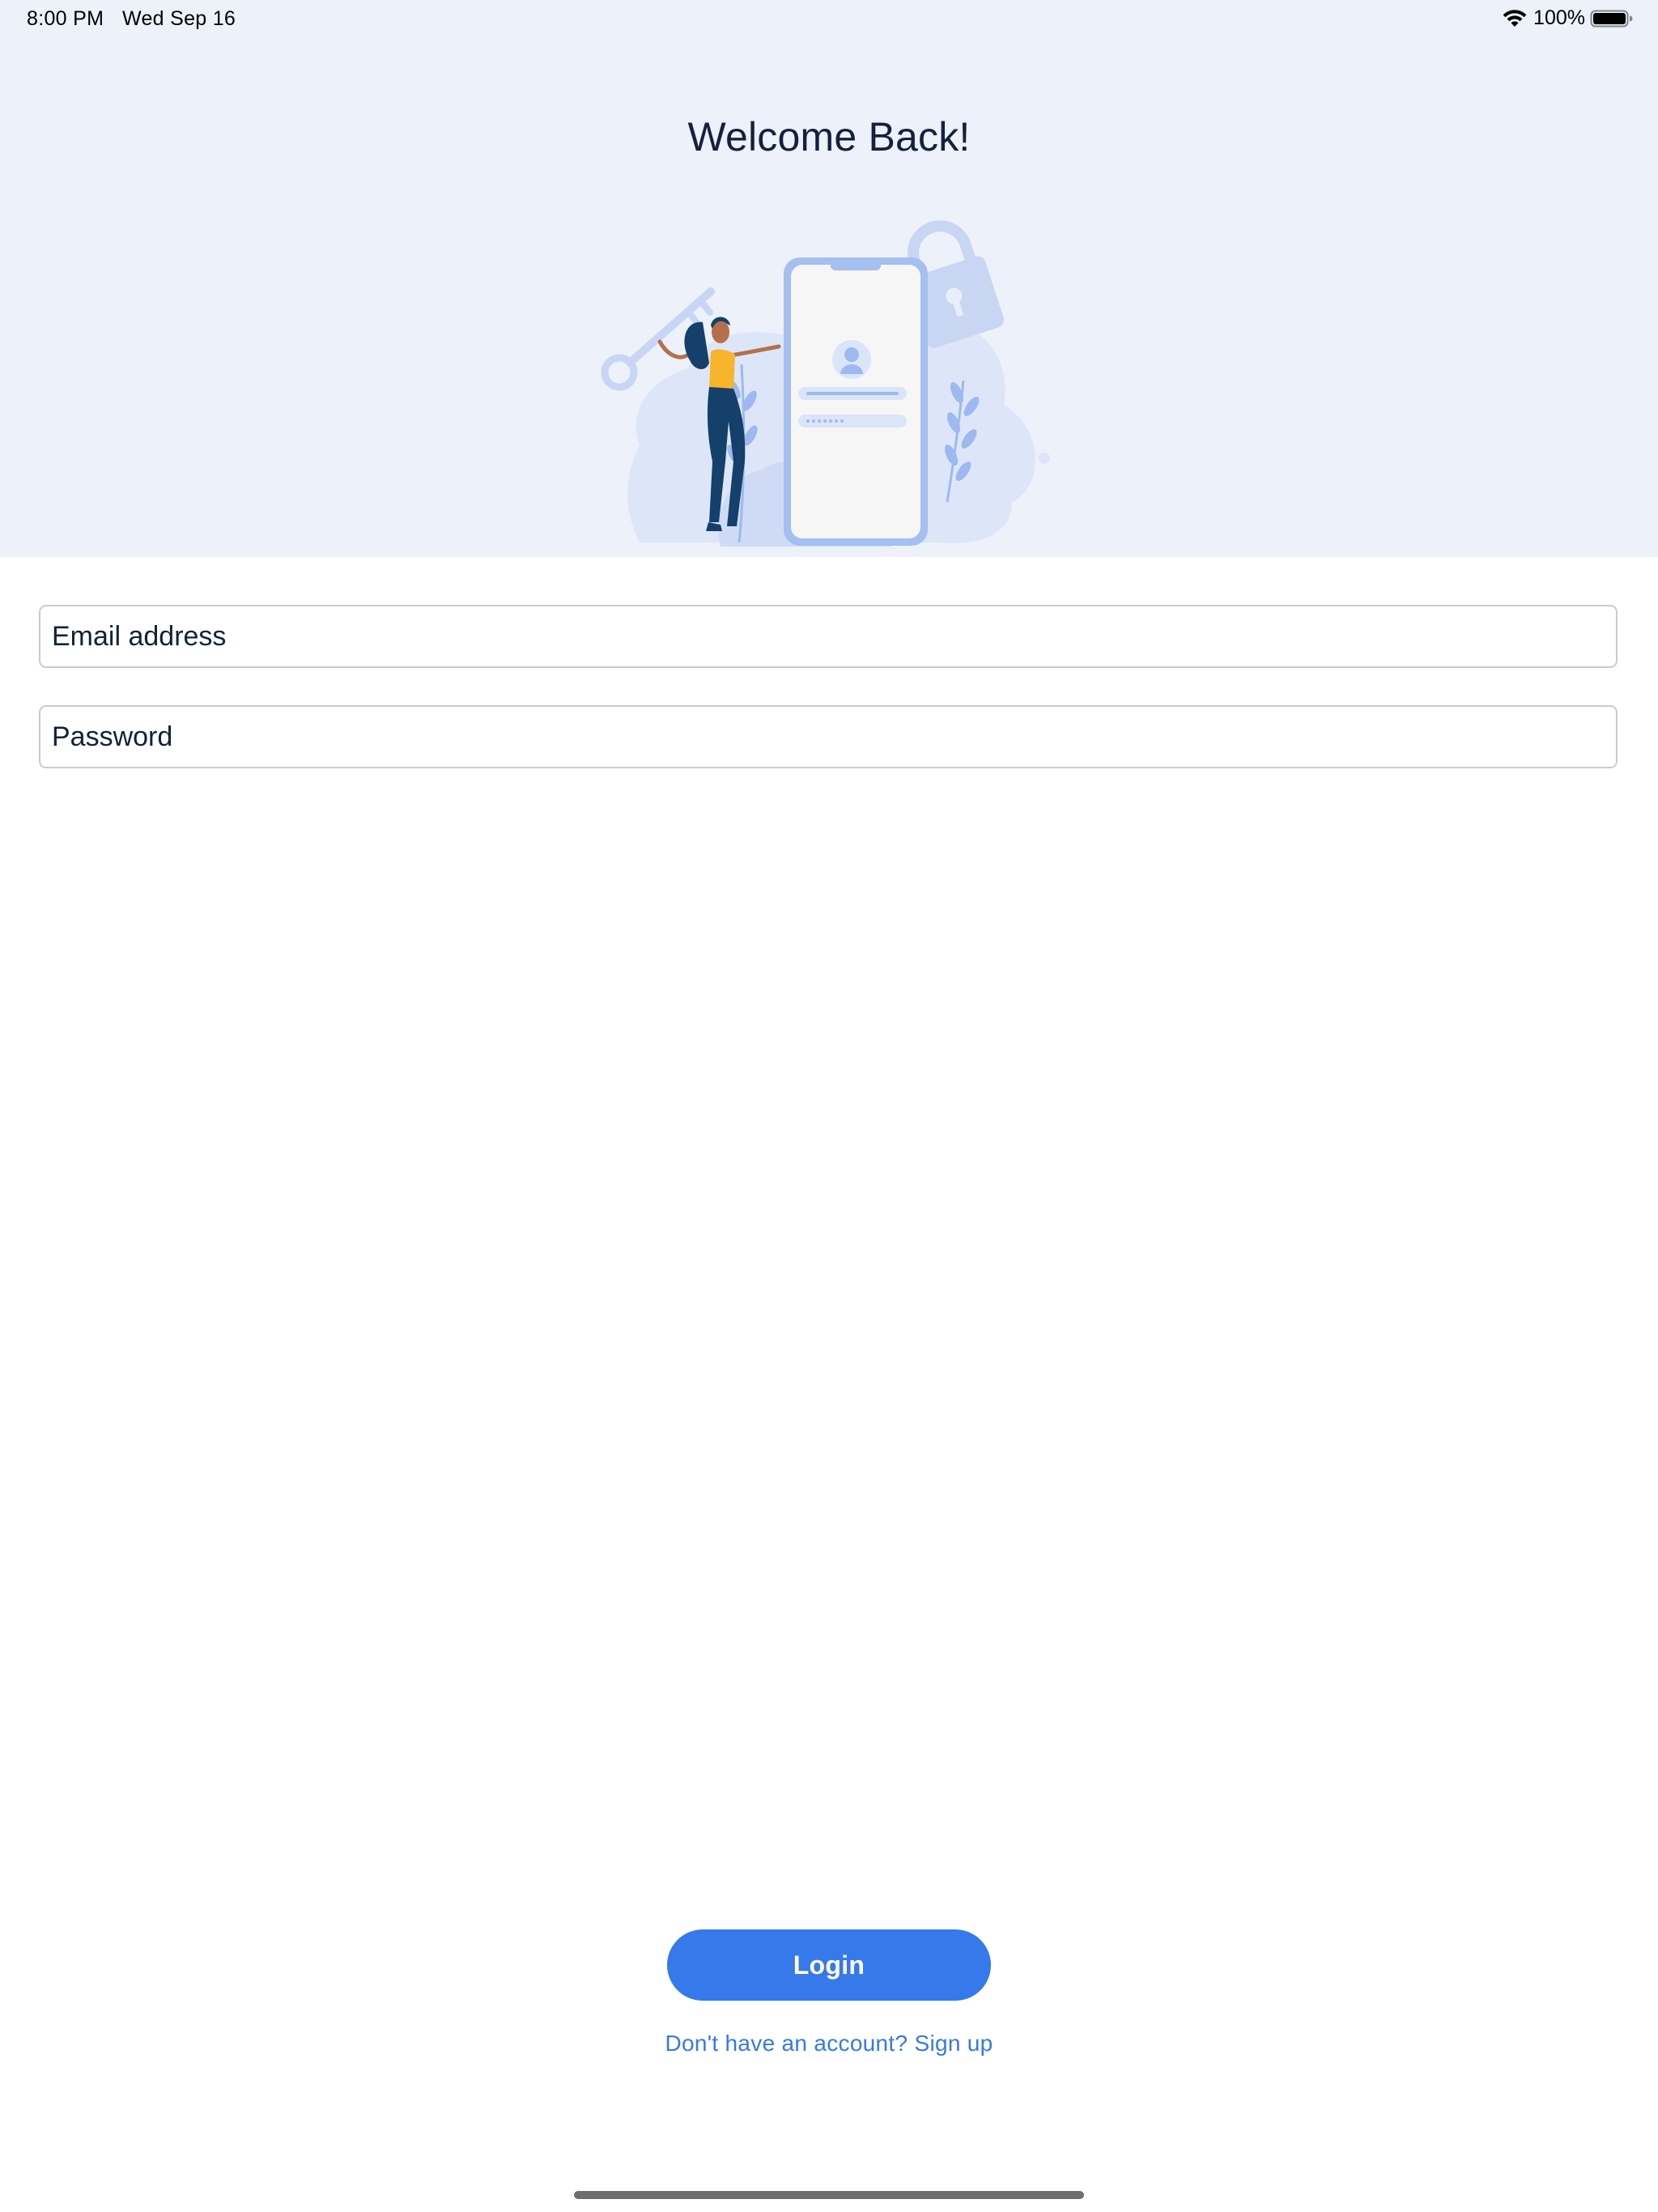 This screenshot has width=1658, height=2212. What do you see at coordinates (179, 19) in the screenshot?
I see `status-date: Wed Sep 16` at bounding box center [179, 19].